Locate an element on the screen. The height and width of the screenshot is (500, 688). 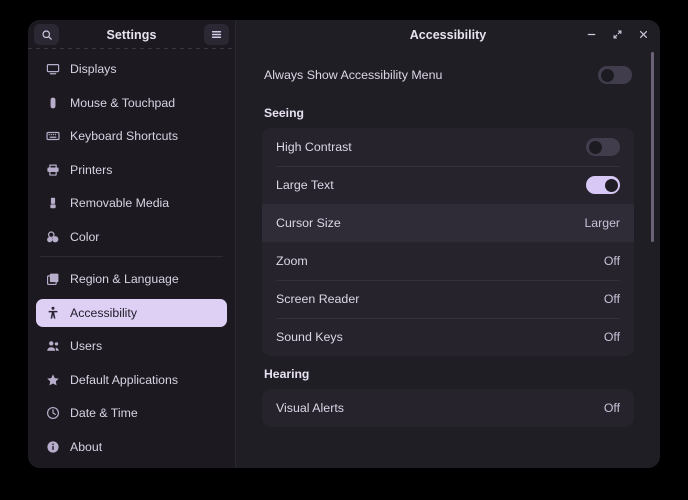
mouse-icon is located at coordinates (53, 103).